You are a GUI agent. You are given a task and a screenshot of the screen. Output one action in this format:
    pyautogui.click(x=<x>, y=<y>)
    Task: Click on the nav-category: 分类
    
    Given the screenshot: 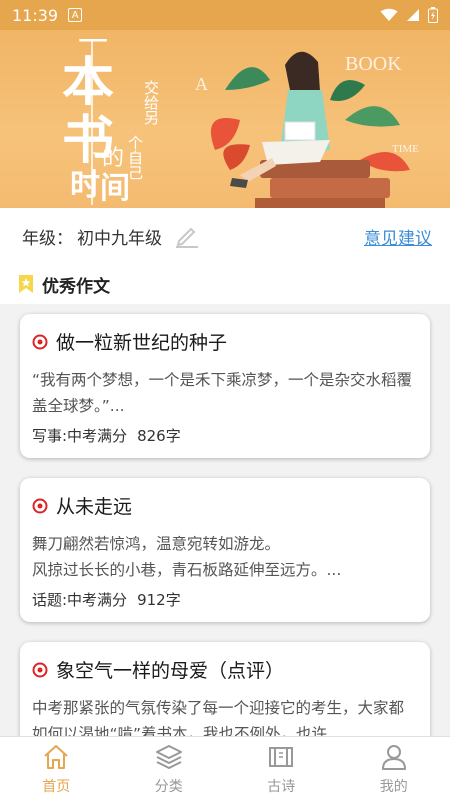 What is the action you would take?
    pyautogui.click(x=169, y=769)
    